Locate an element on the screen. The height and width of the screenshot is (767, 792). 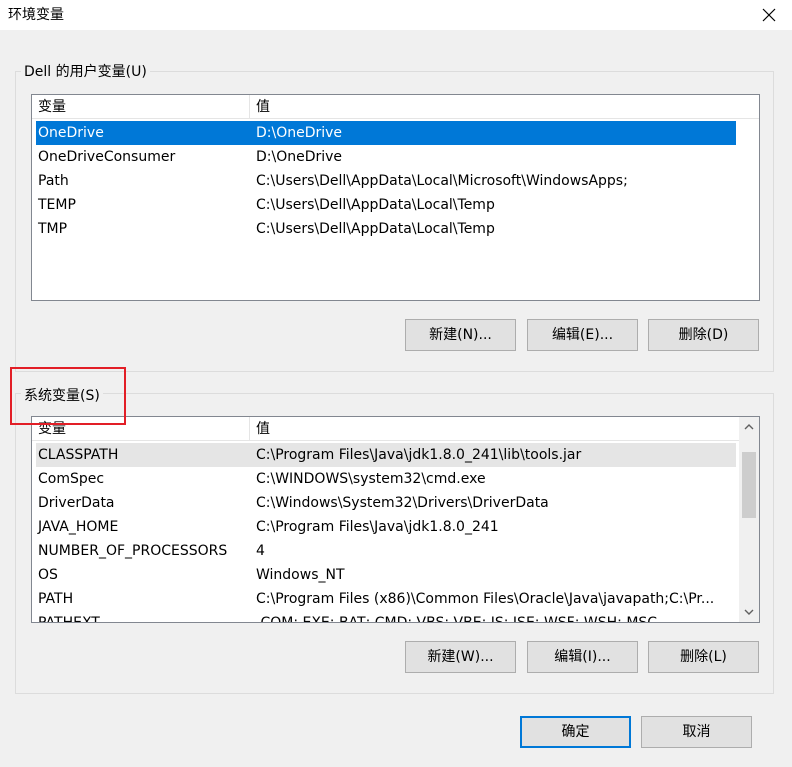
variable-name: TEMP is located at coordinates (57, 205).